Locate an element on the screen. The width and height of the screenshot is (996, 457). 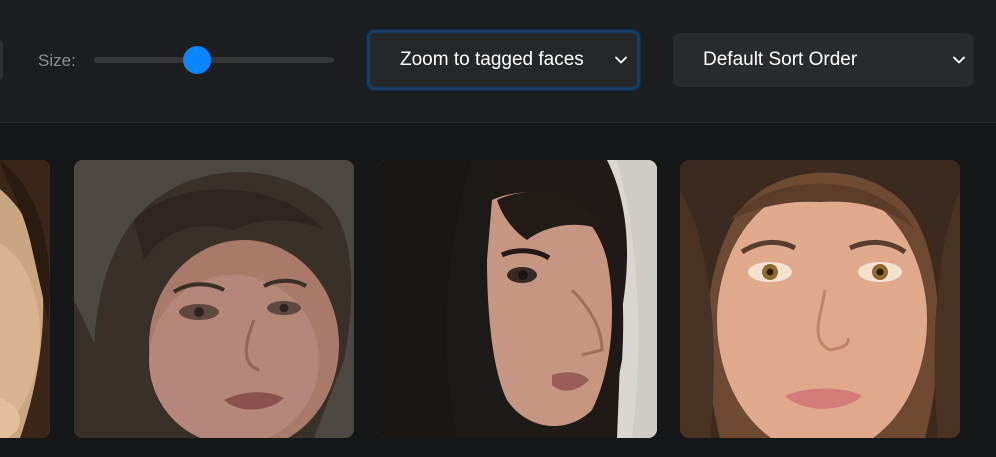
zoom-select-value: Zoom to tagged faces is located at coordinates (492, 59).